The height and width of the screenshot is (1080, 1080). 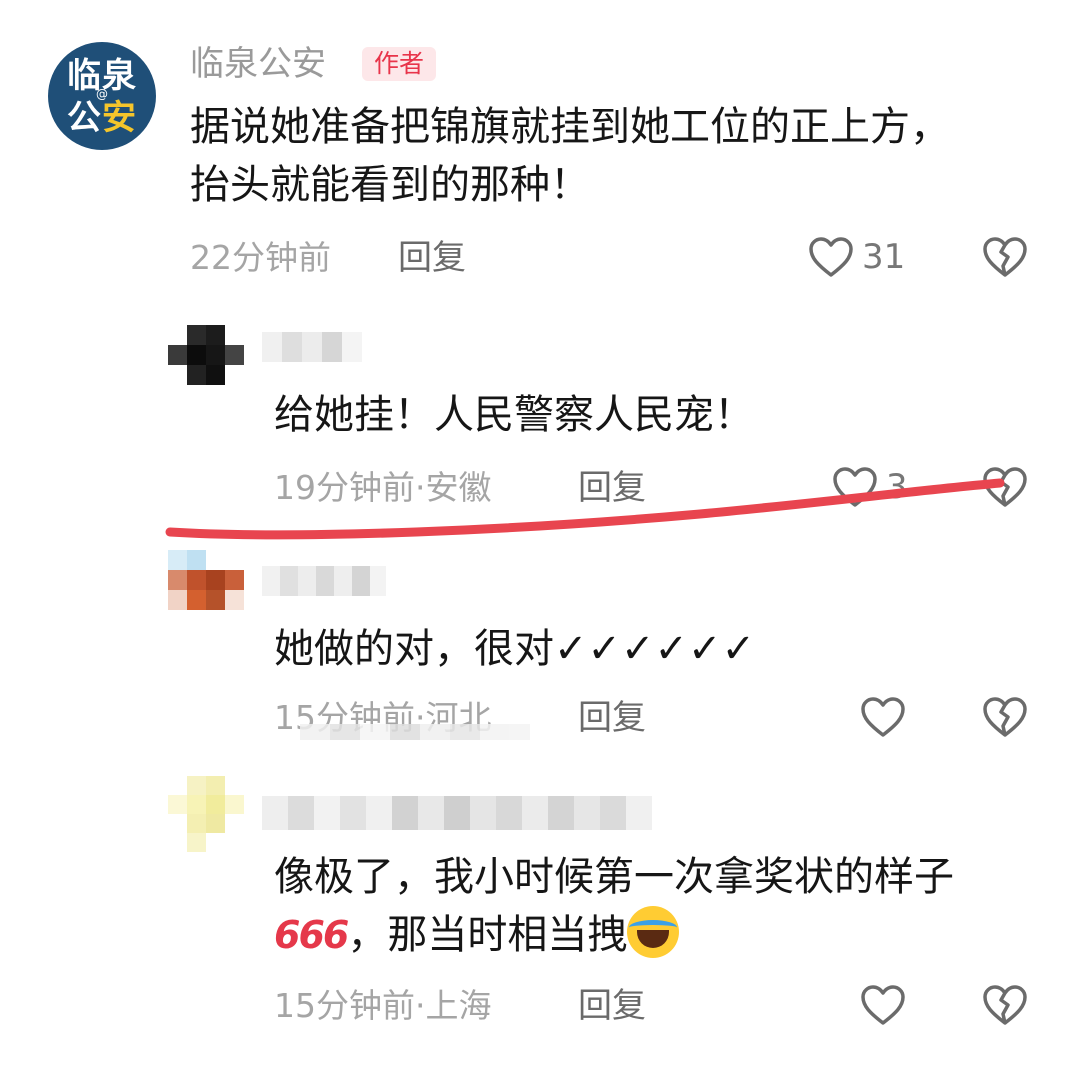 What do you see at coordinates (415, 732) in the screenshot?
I see `redacted-overlay` at bounding box center [415, 732].